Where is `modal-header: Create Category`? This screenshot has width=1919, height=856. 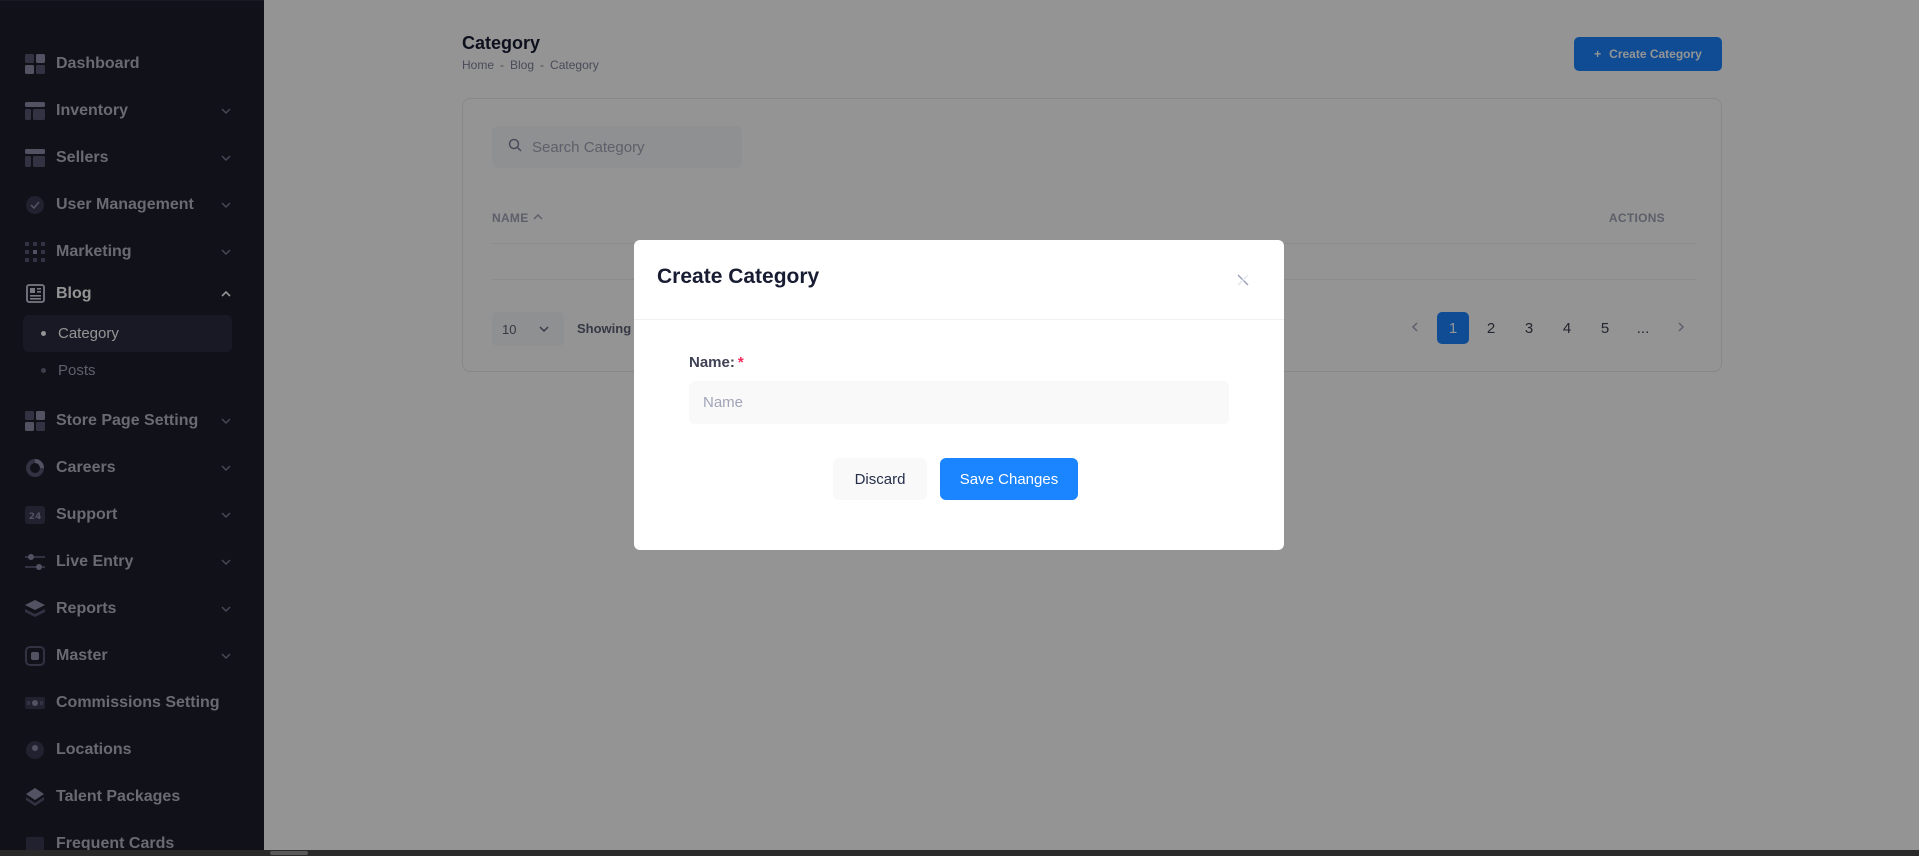 modal-header: Create Category is located at coordinates (959, 280).